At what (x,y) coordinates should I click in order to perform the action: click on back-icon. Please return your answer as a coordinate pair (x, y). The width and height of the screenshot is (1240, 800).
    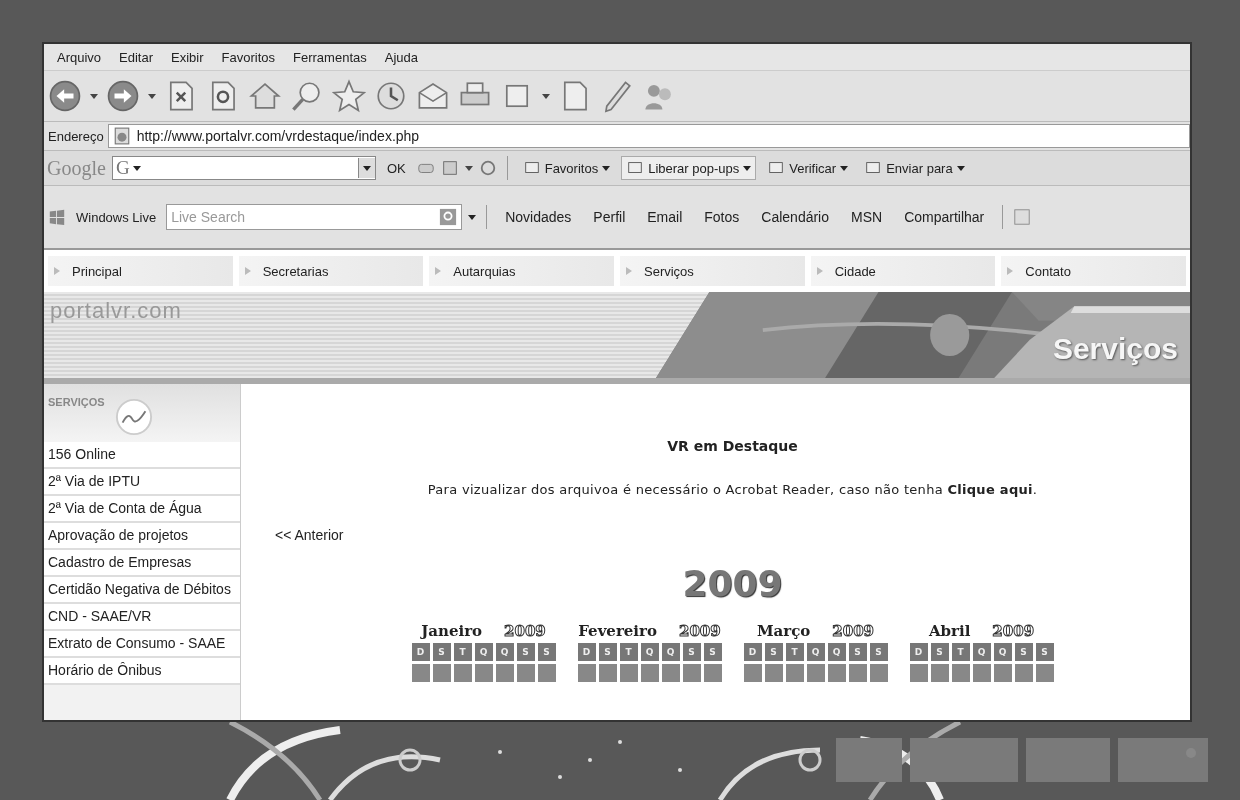
    Looking at the image, I should click on (65, 96).